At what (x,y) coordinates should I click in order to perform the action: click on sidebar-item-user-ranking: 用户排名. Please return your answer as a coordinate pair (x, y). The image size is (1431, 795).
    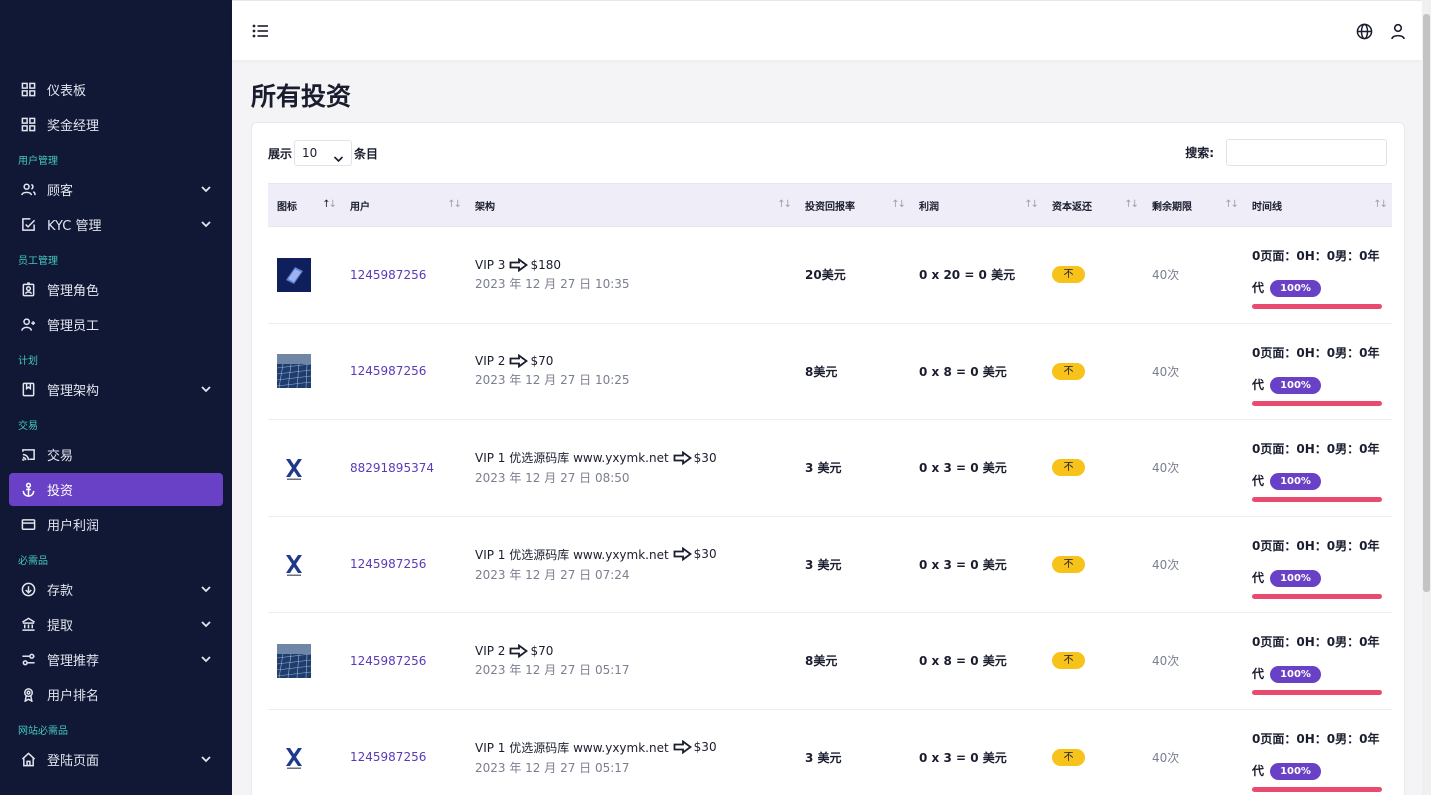
    Looking at the image, I should click on (116, 694).